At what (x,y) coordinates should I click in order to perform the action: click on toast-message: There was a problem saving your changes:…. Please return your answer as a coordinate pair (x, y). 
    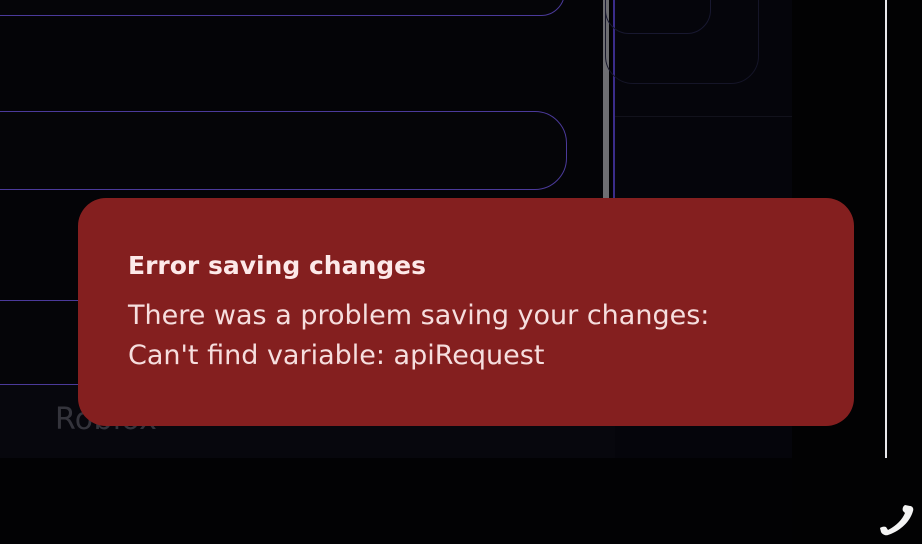
    Looking at the image, I should click on (466, 336).